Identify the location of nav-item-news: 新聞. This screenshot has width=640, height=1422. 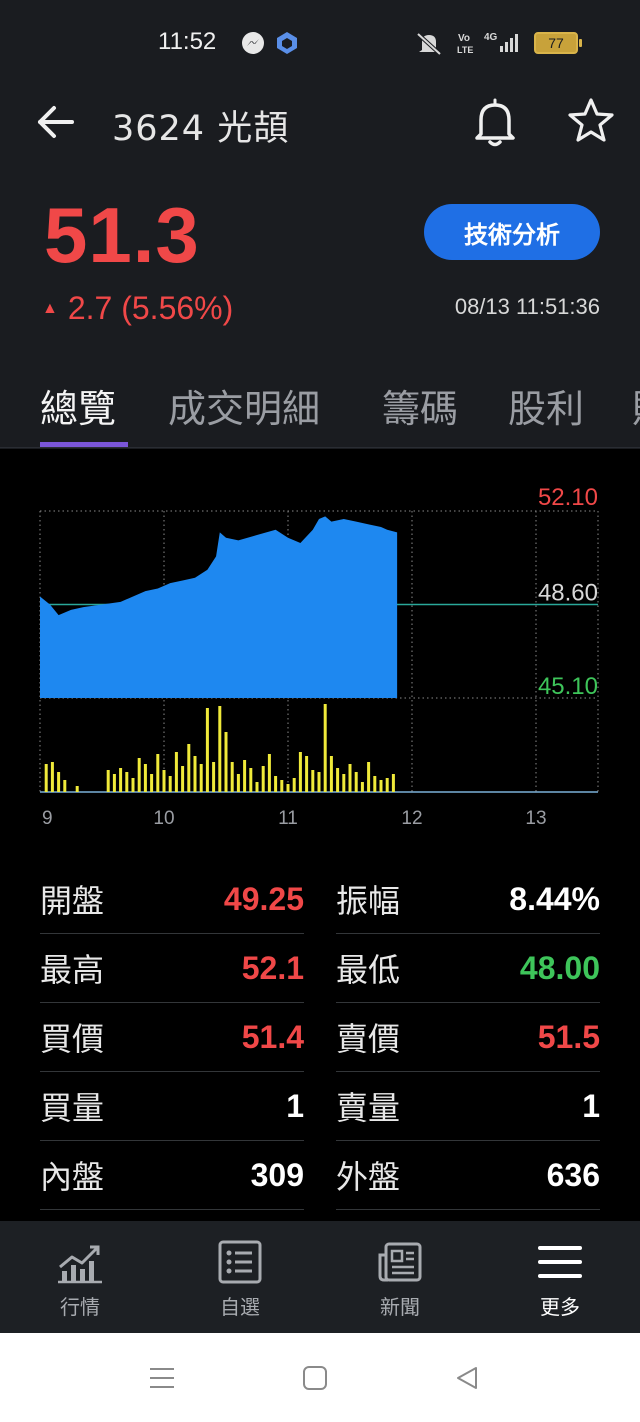
(400, 1277).